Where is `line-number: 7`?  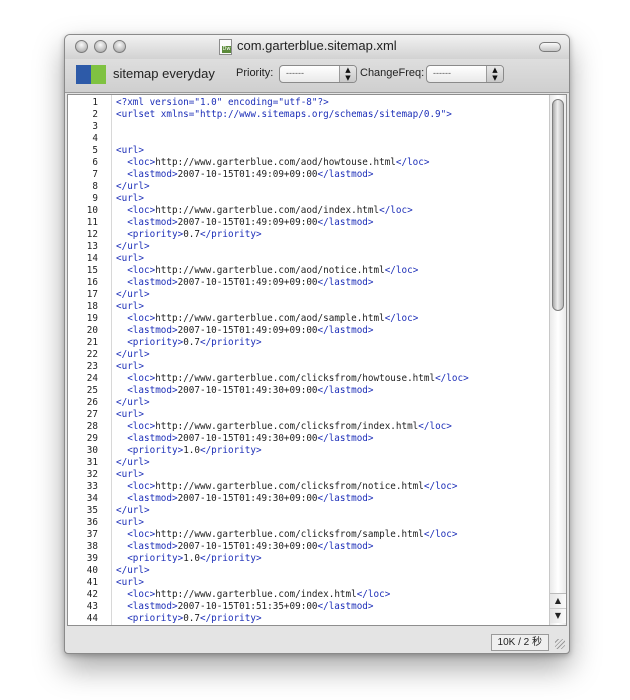
line-number: 7 is located at coordinates (95, 174).